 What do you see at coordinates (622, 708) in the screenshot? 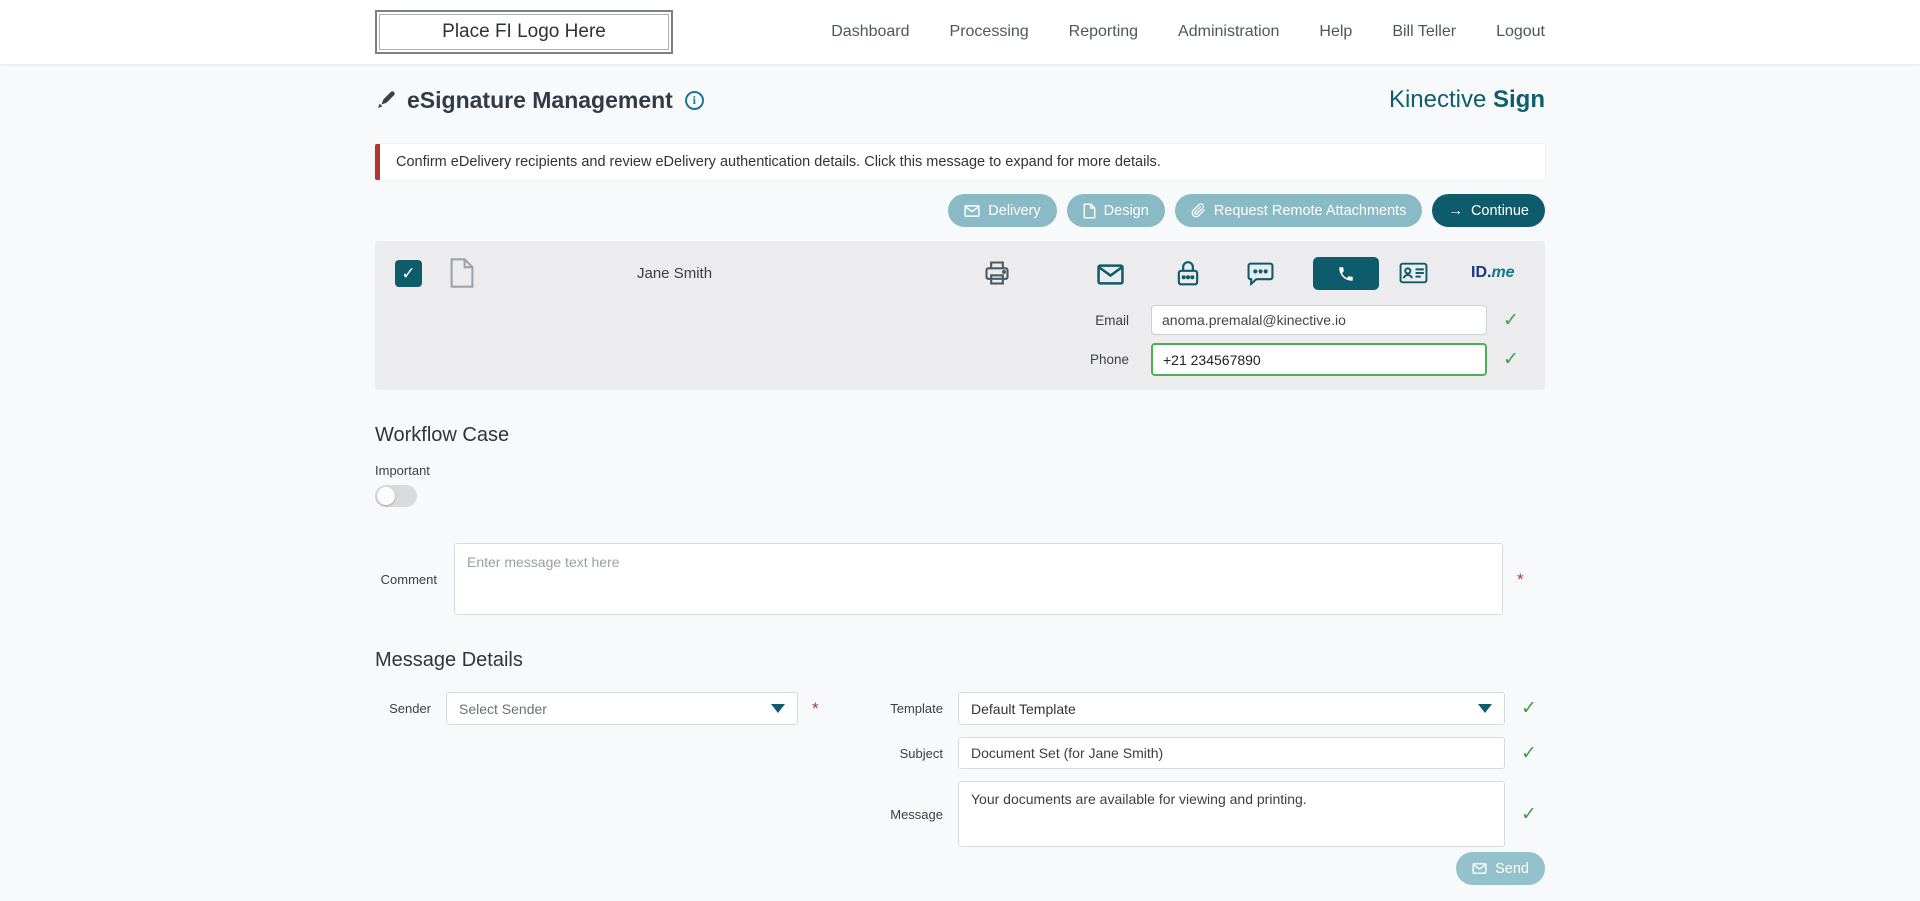
I see `sender-select: Select Sender` at bounding box center [622, 708].